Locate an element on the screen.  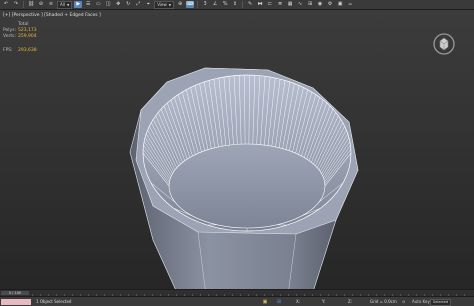
autokey-label: Auto Key is located at coordinates (421, 301).